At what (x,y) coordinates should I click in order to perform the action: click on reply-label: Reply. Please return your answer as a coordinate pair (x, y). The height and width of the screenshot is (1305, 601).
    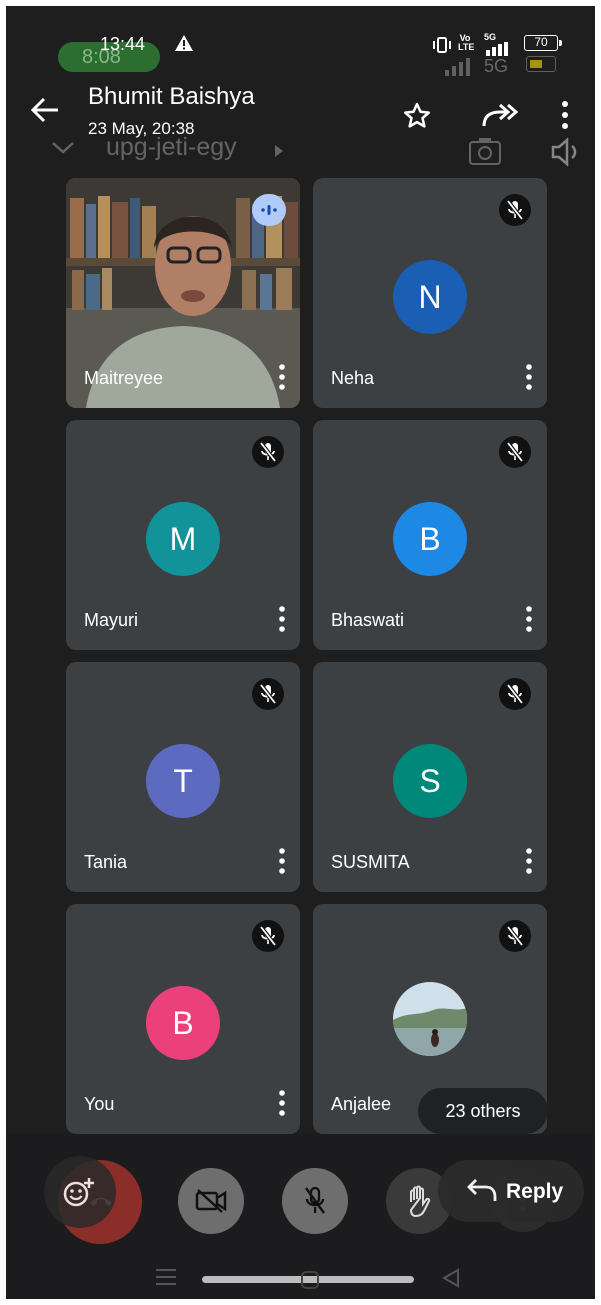
    Looking at the image, I should click on (534, 1192).